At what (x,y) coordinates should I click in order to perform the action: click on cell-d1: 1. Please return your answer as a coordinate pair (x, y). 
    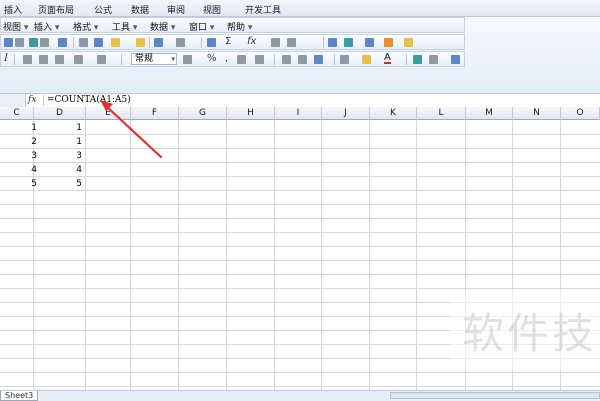
    Looking at the image, I should click on (58, 128).